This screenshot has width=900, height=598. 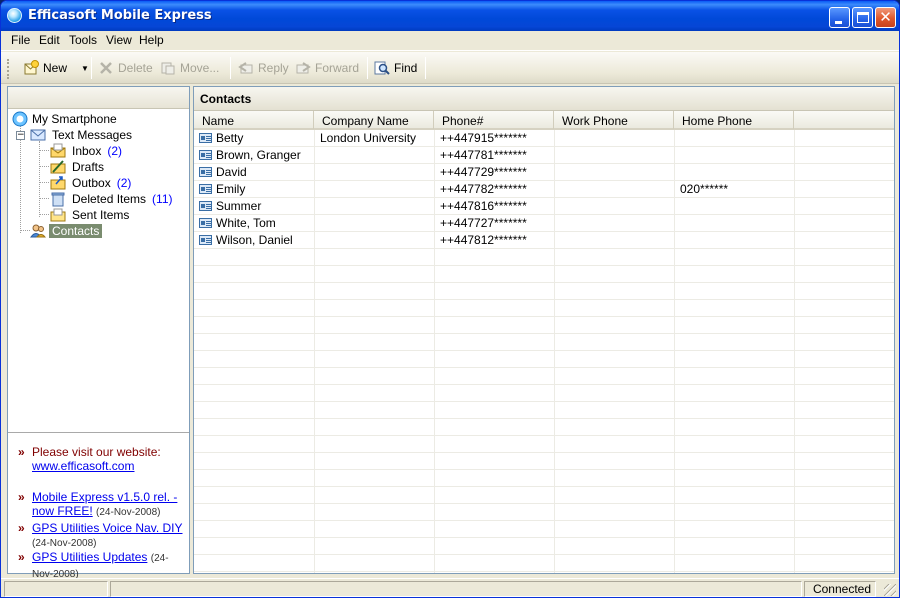 What do you see at coordinates (614, 120) in the screenshot?
I see `column-header-work-phone: Work Phone` at bounding box center [614, 120].